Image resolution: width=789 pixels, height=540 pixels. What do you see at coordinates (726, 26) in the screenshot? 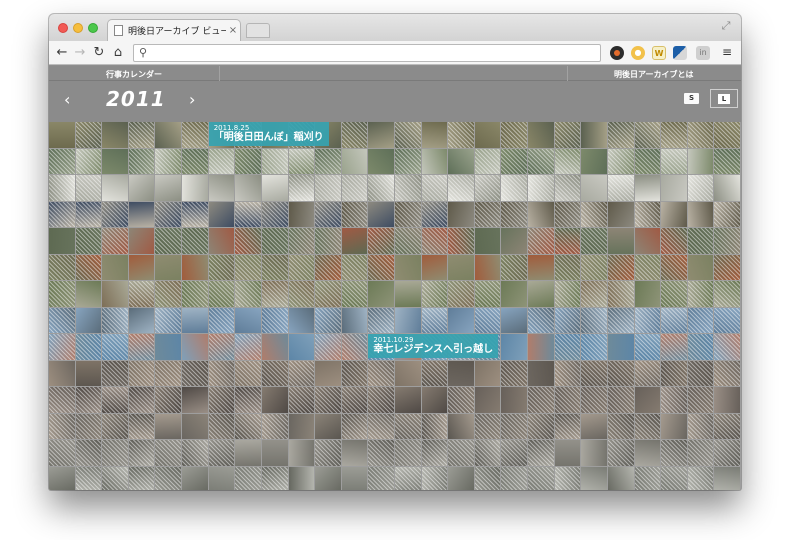
I see `fullscreen-icon: ⤢` at bounding box center [726, 26].